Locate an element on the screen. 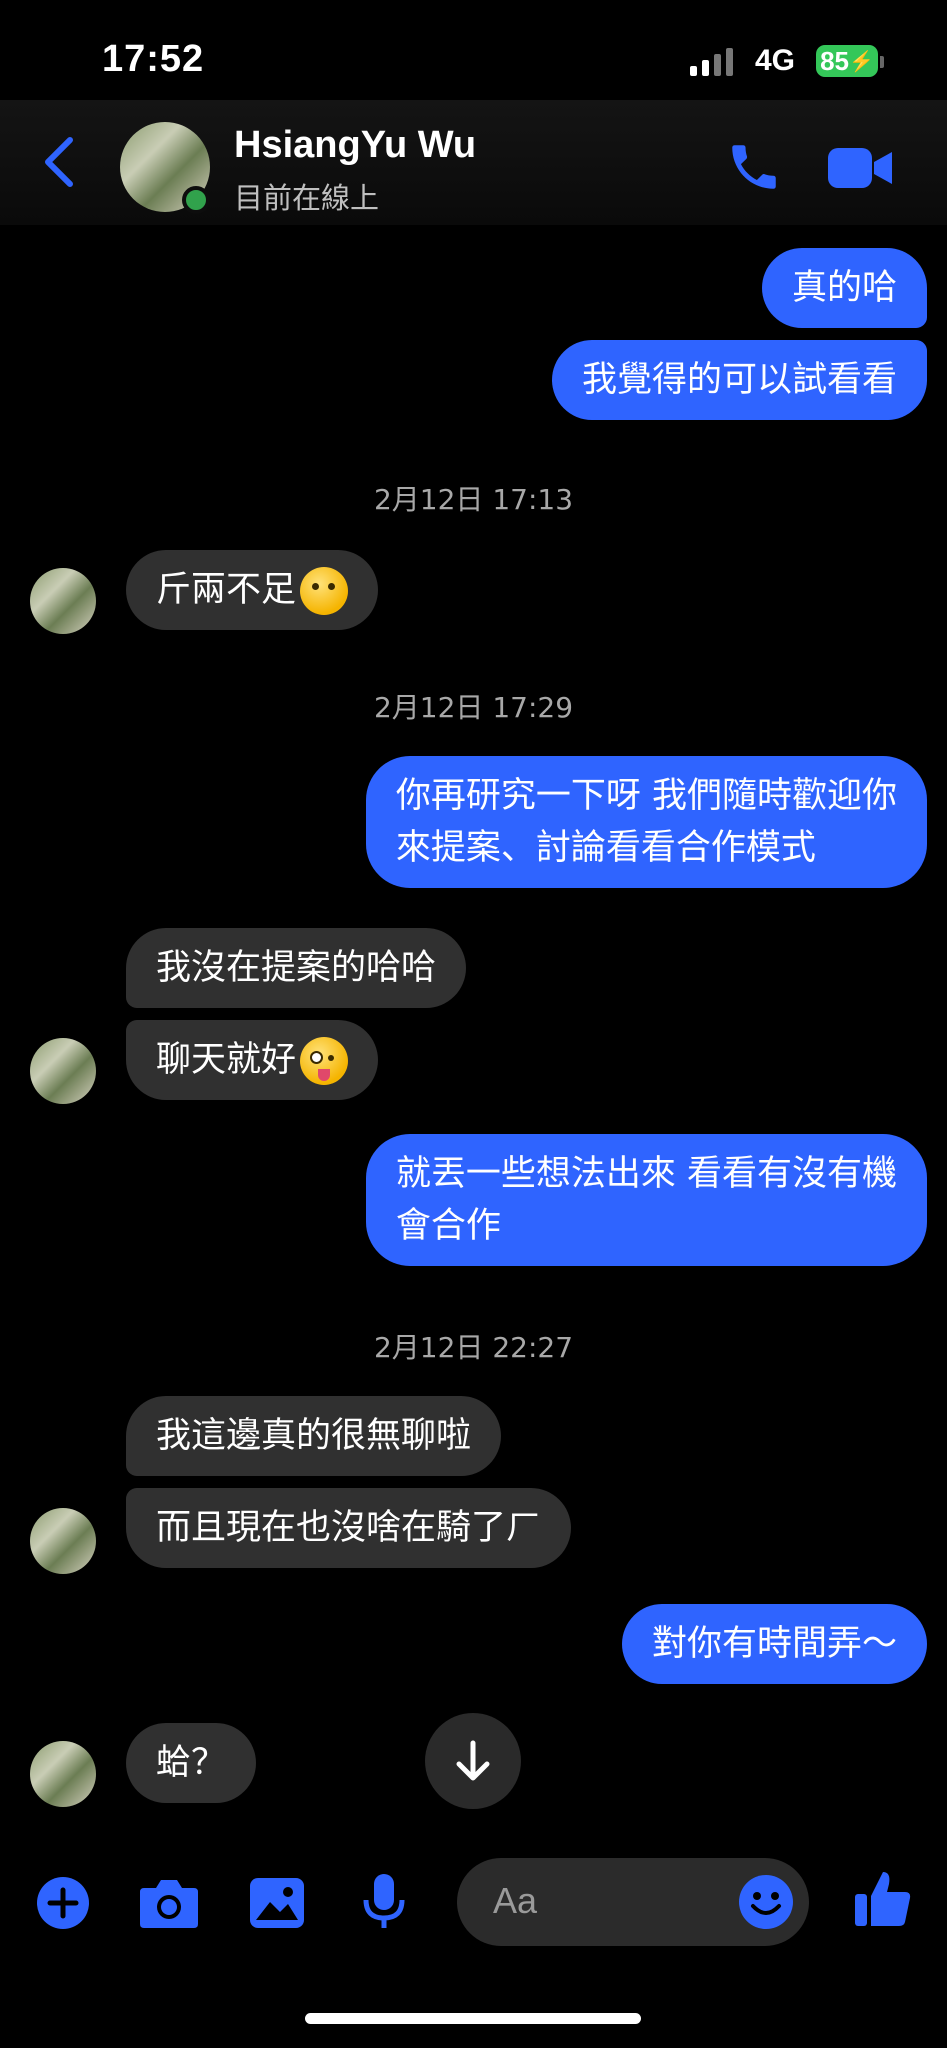 The width and height of the screenshot is (947, 2048). arrow-down-icon is located at coordinates (473, 1760).